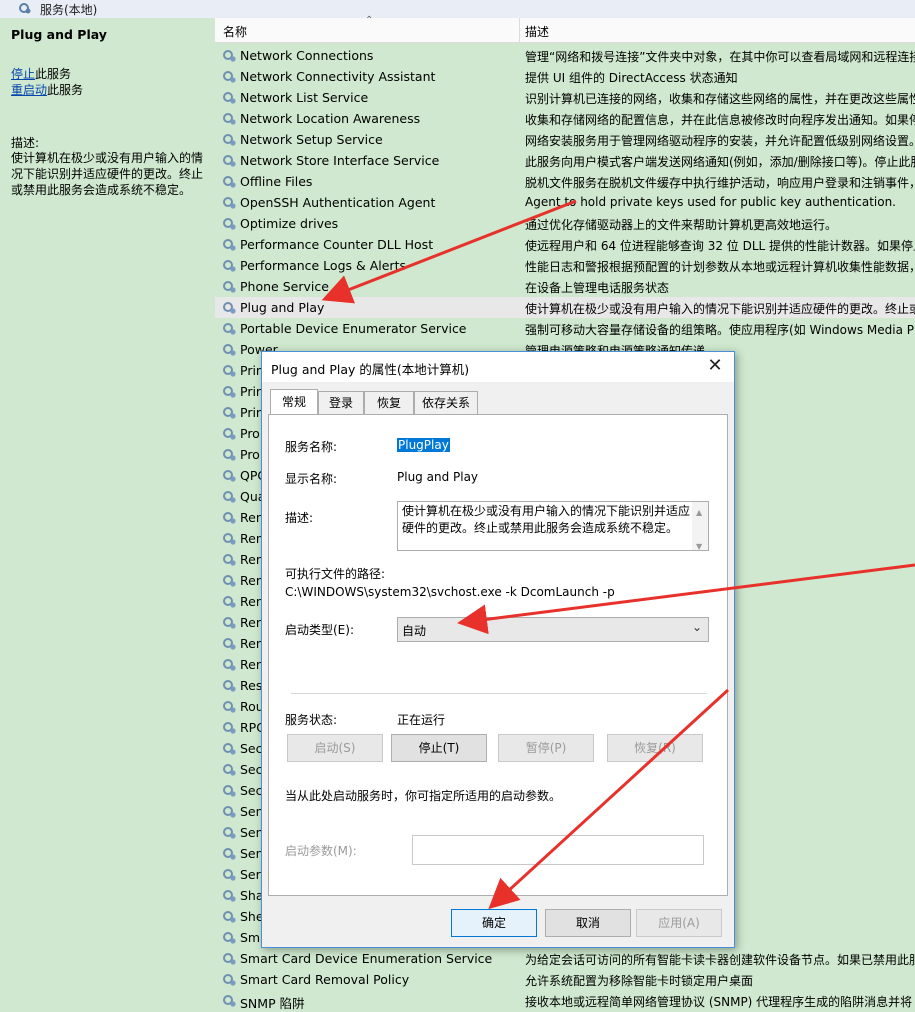  What do you see at coordinates (251, 790) in the screenshot?
I see `service-name: Sec` at bounding box center [251, 790].